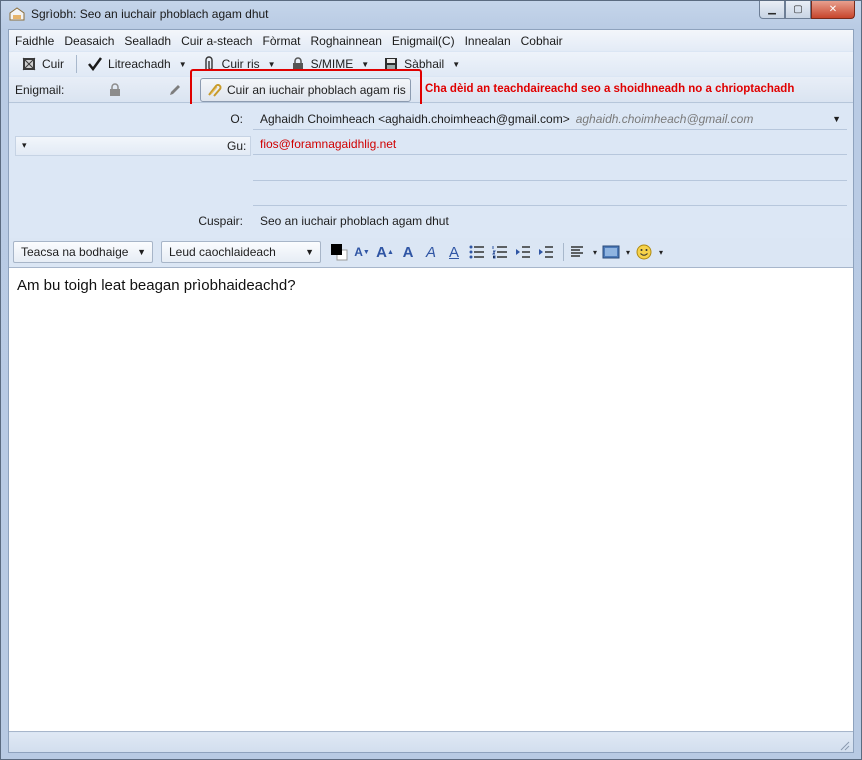  Describe the element at coordinates (500, 252) in the screenshot. I see `numbered-list-icon` at that location.